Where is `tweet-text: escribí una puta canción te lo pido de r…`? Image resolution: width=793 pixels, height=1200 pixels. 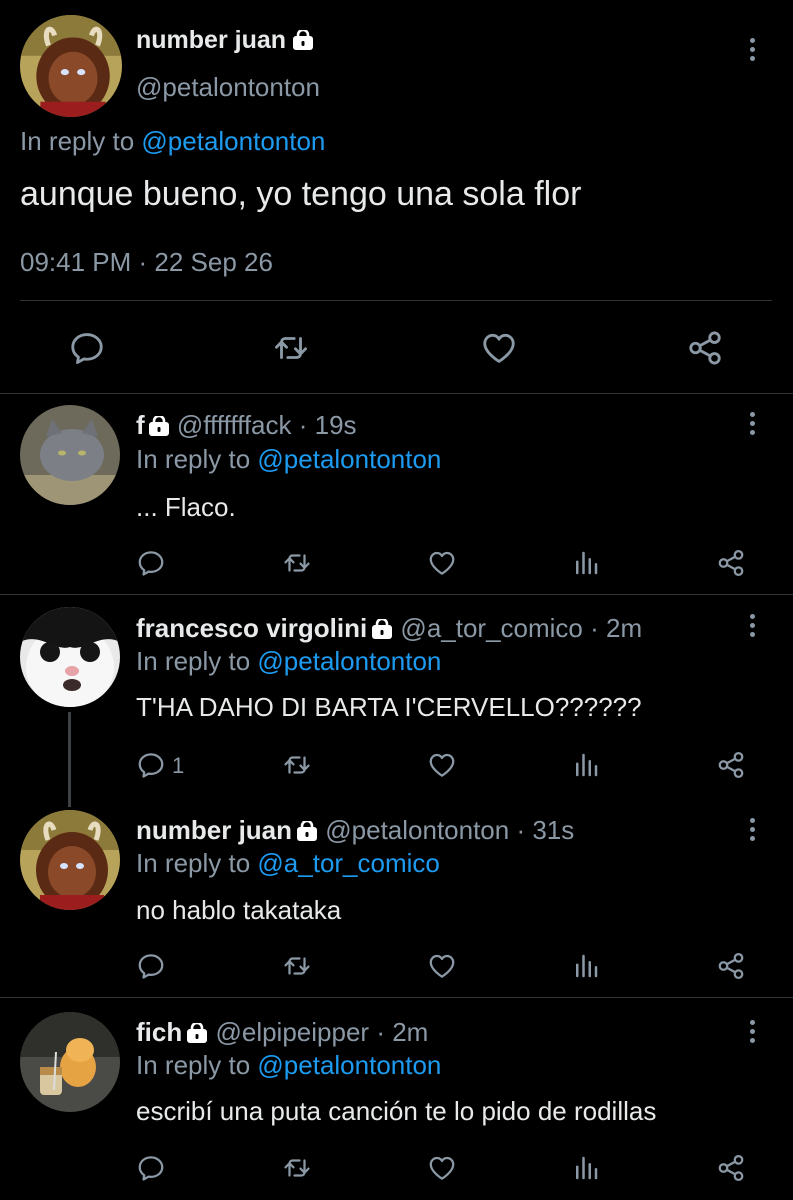
tweet-text: escribí una puta canción te lo pido de r… is located at coordinates (396, 1111).